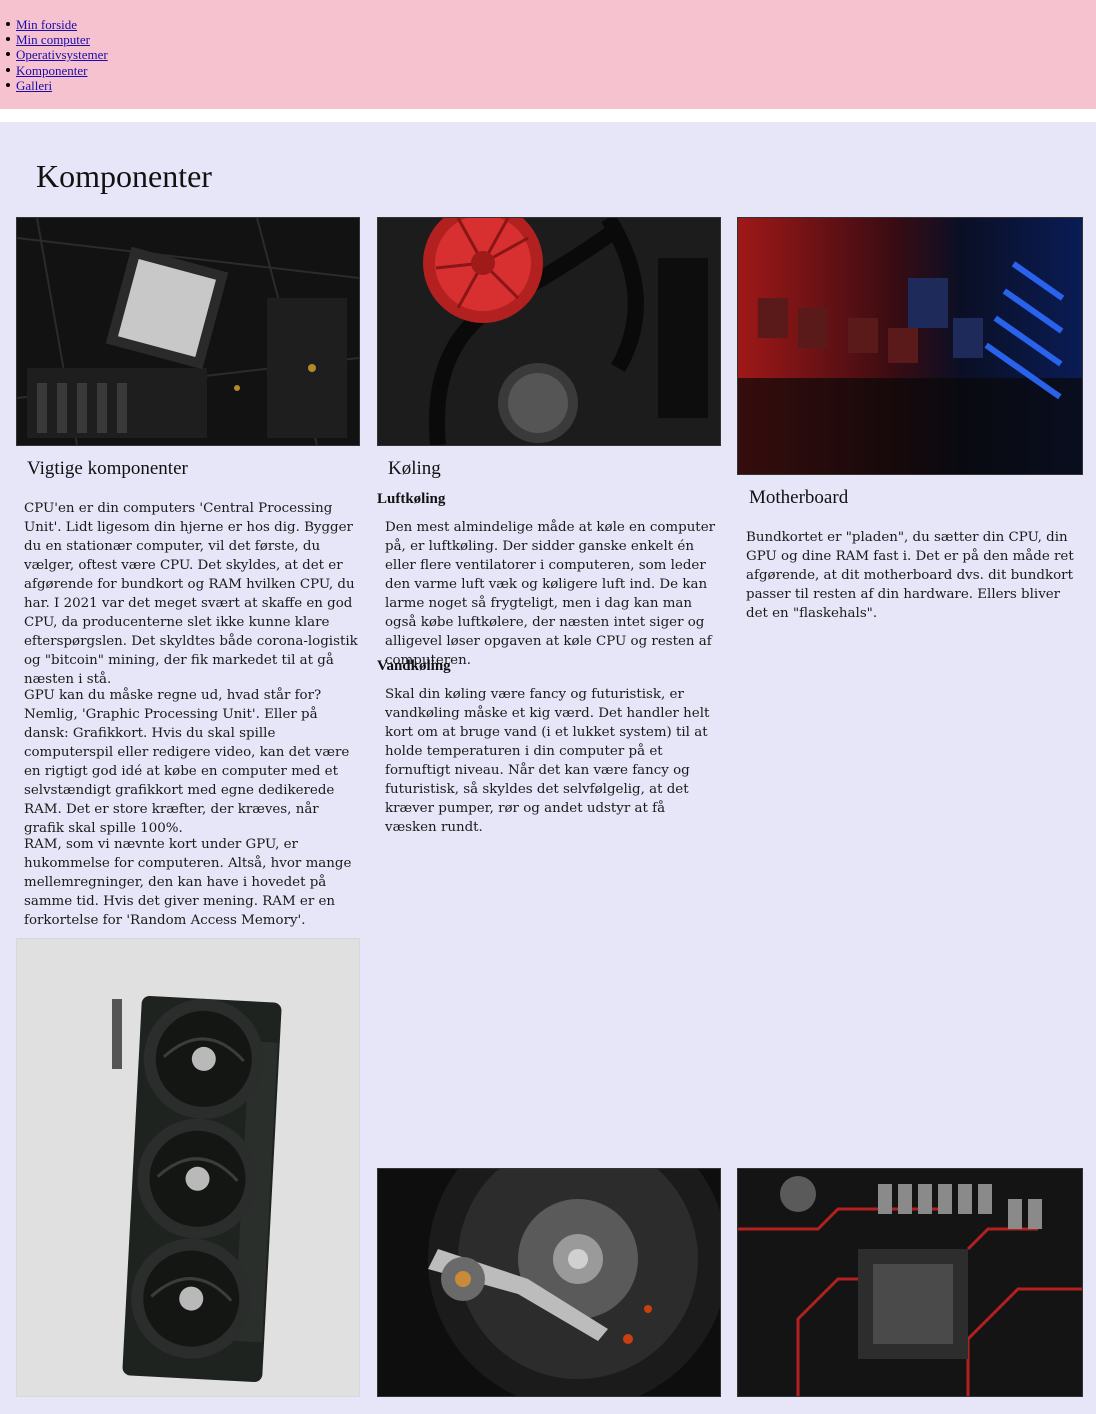 This screenshot has height=1414, width=1096. What do you see at coordinates (34, 85) in the screenshot?
I see `nav-link-galleri: Galleri` at bounding box center [34, 85].